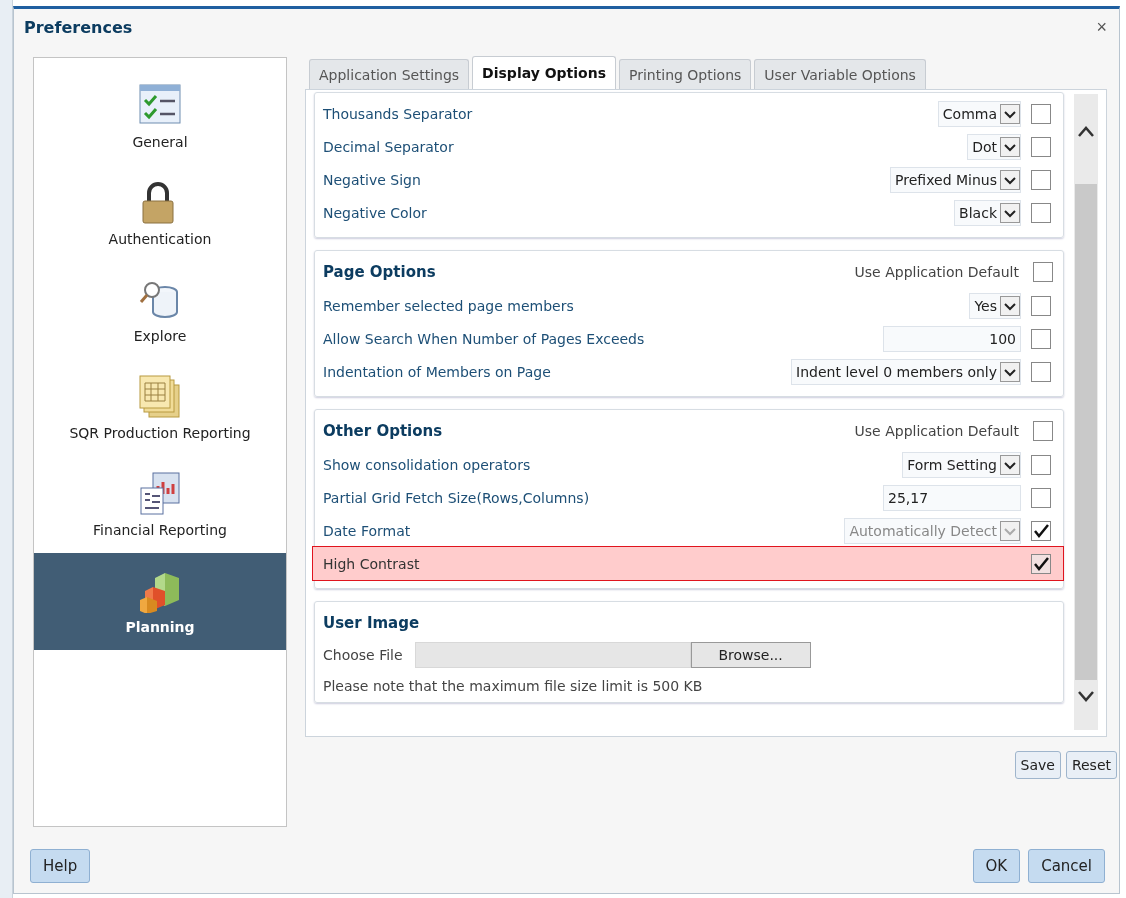 The height and width of the screenshot is (898, 1126). Describe the element at coordinates (457, 497) in the screenshot. I see `setting-label: Partial Grid Fetch Size(Rows,Columns)` at that location.